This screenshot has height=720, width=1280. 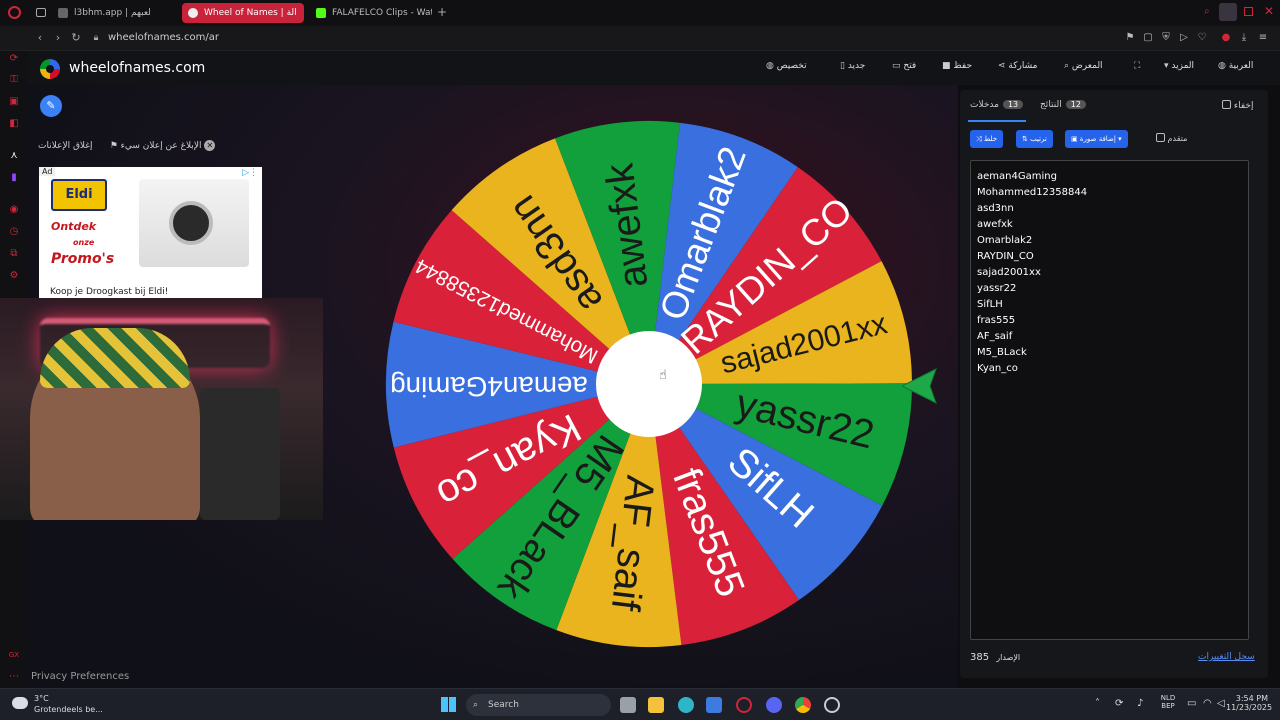 I want to click on taskbar-search: ⌕ Search, so click(x=538, y=705).